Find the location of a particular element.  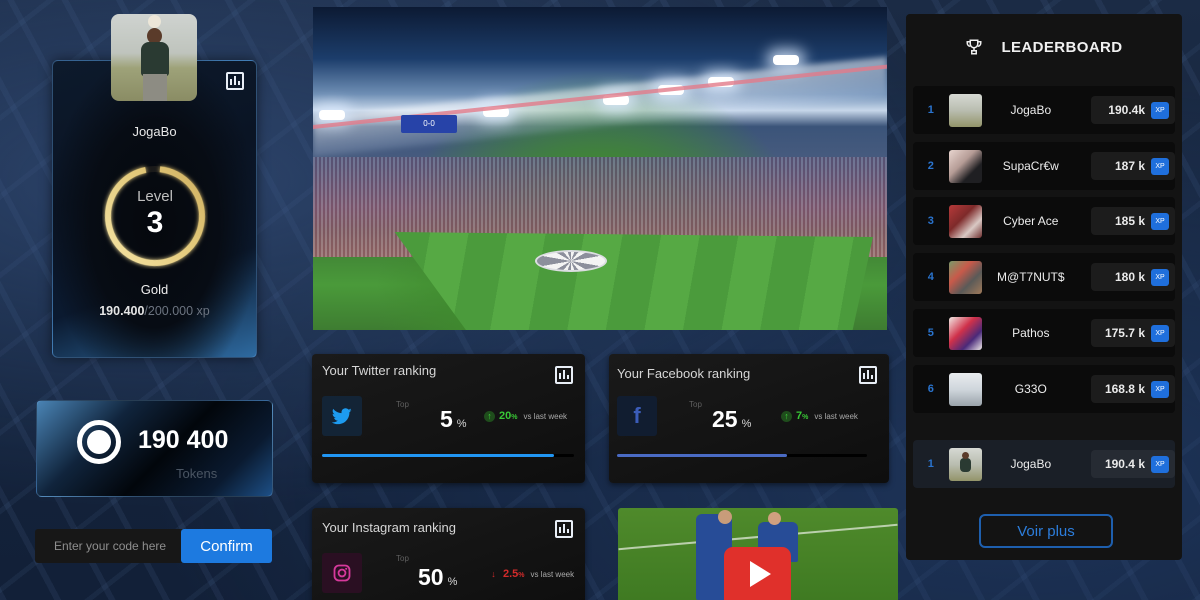

delta-value: 20% is located at coordinates (508, 416).